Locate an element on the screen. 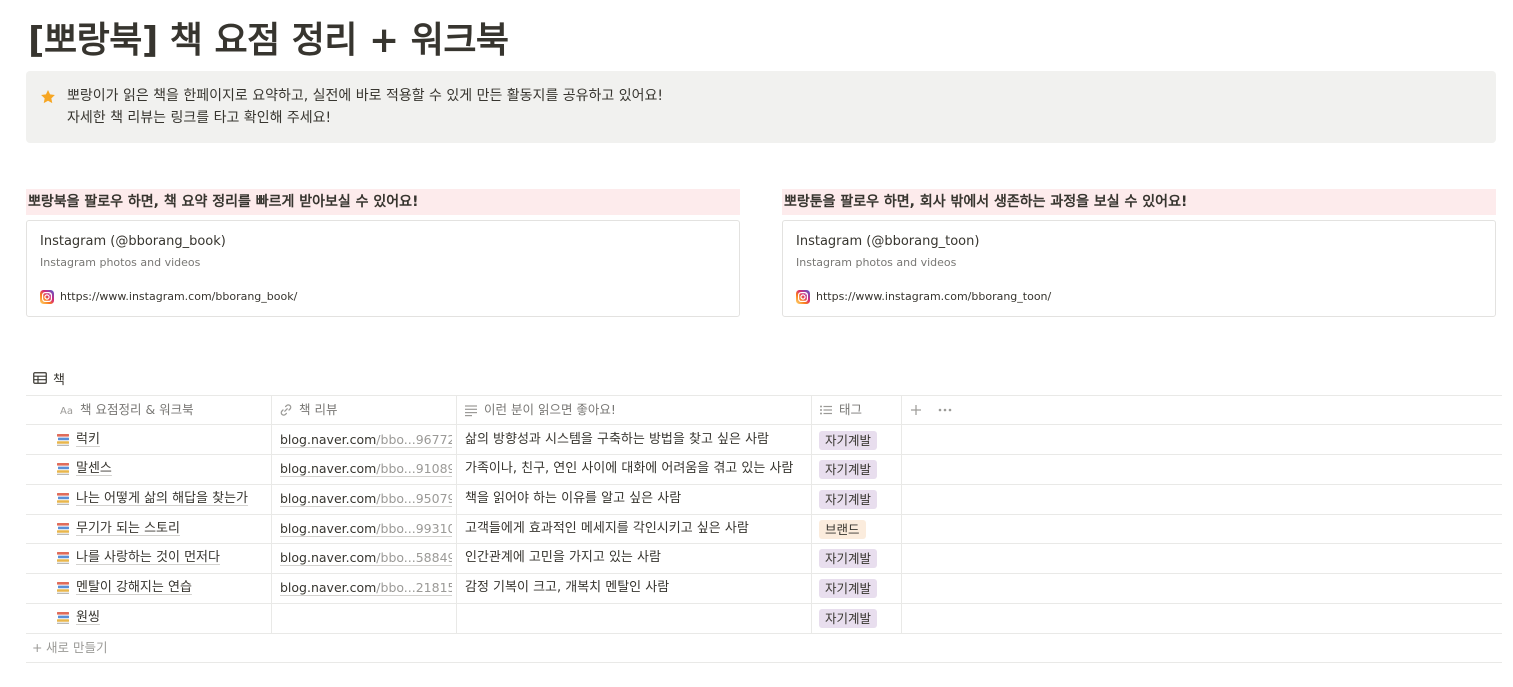 The height and width of the screenshot is (687, 1513). bookmark-title: Instagram (@bborang_book) is located at coordinates (133, 241).